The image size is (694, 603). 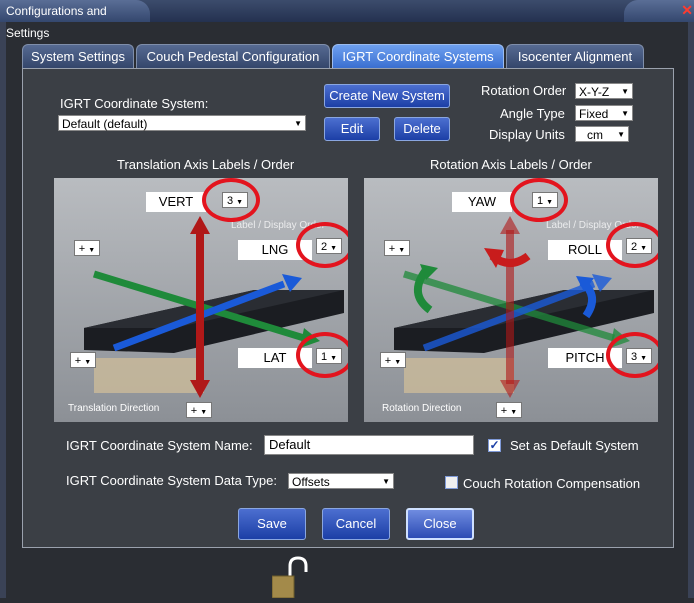 What do you see at coordinates (574, 445) in the screenshot?
I see `default-system-label: Set as Default System` at bounding box center [574, 445].